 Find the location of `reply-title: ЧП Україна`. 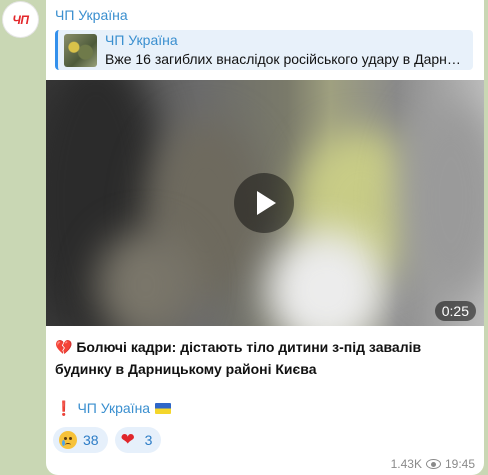

reply-title: ЧП Україна is located at coordinates (141, 40).